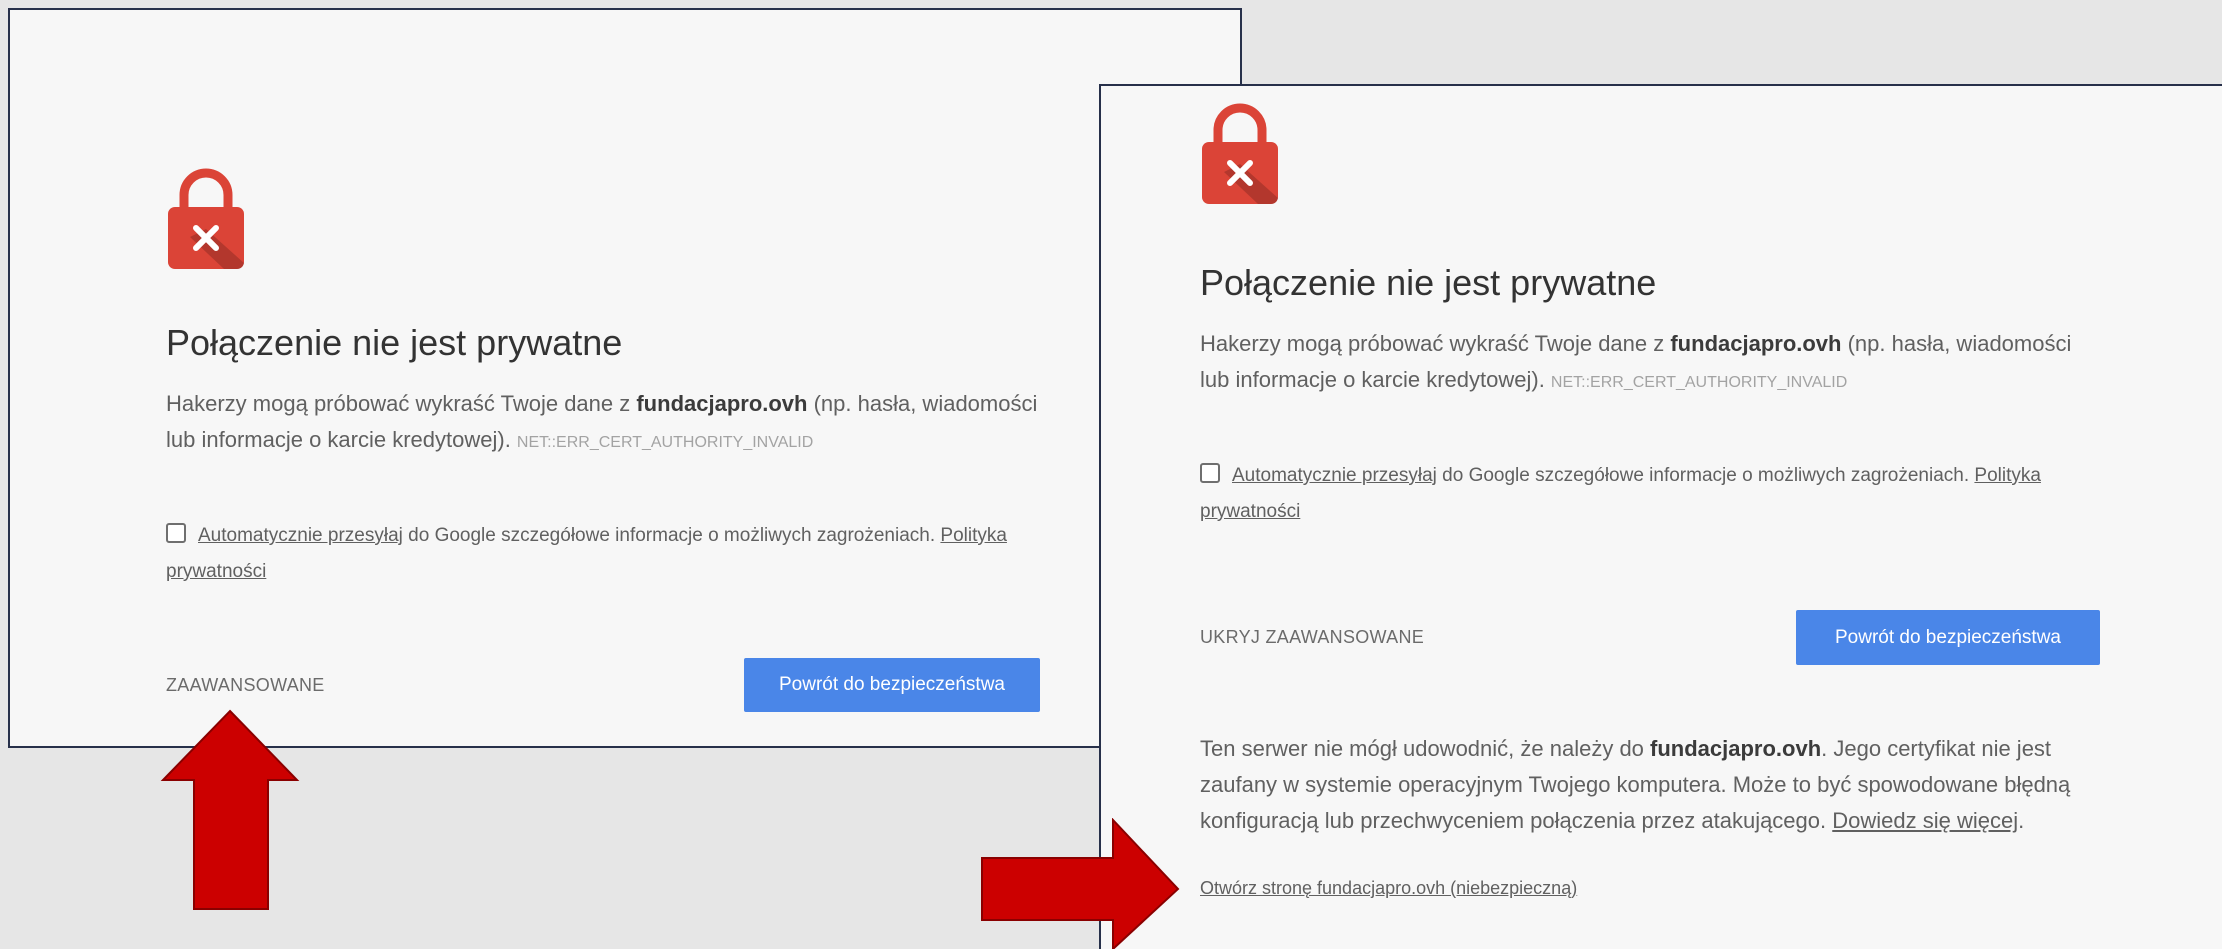  What do you see at coordinates (230, 809) in the screenshot?
I see `arrow-up-icon` at bounding box center [230, 809].